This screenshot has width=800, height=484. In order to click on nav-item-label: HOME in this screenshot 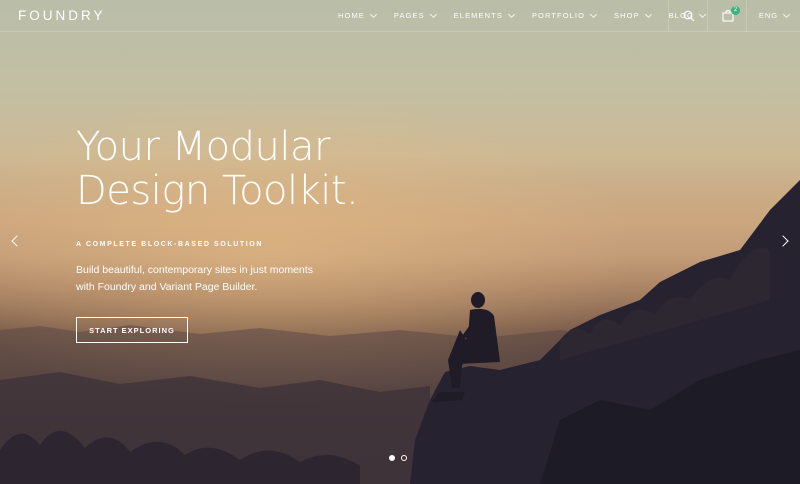, I will do `click(351, 15)`.